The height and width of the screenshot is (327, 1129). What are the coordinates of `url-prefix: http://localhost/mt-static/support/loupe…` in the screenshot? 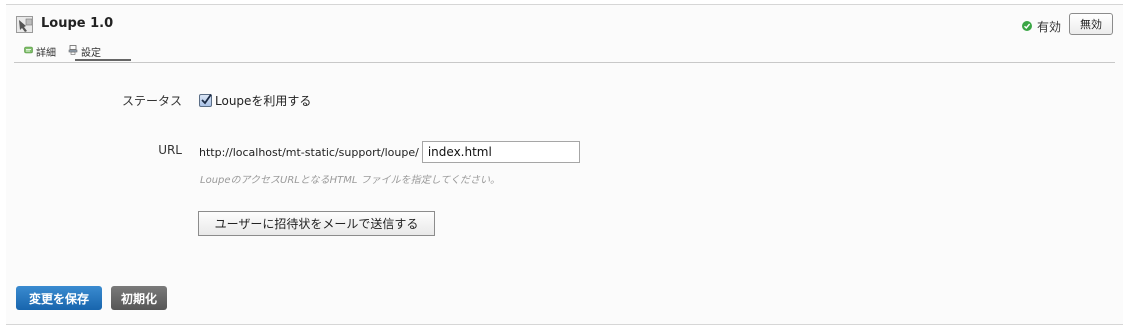 It's located at (309, 152).